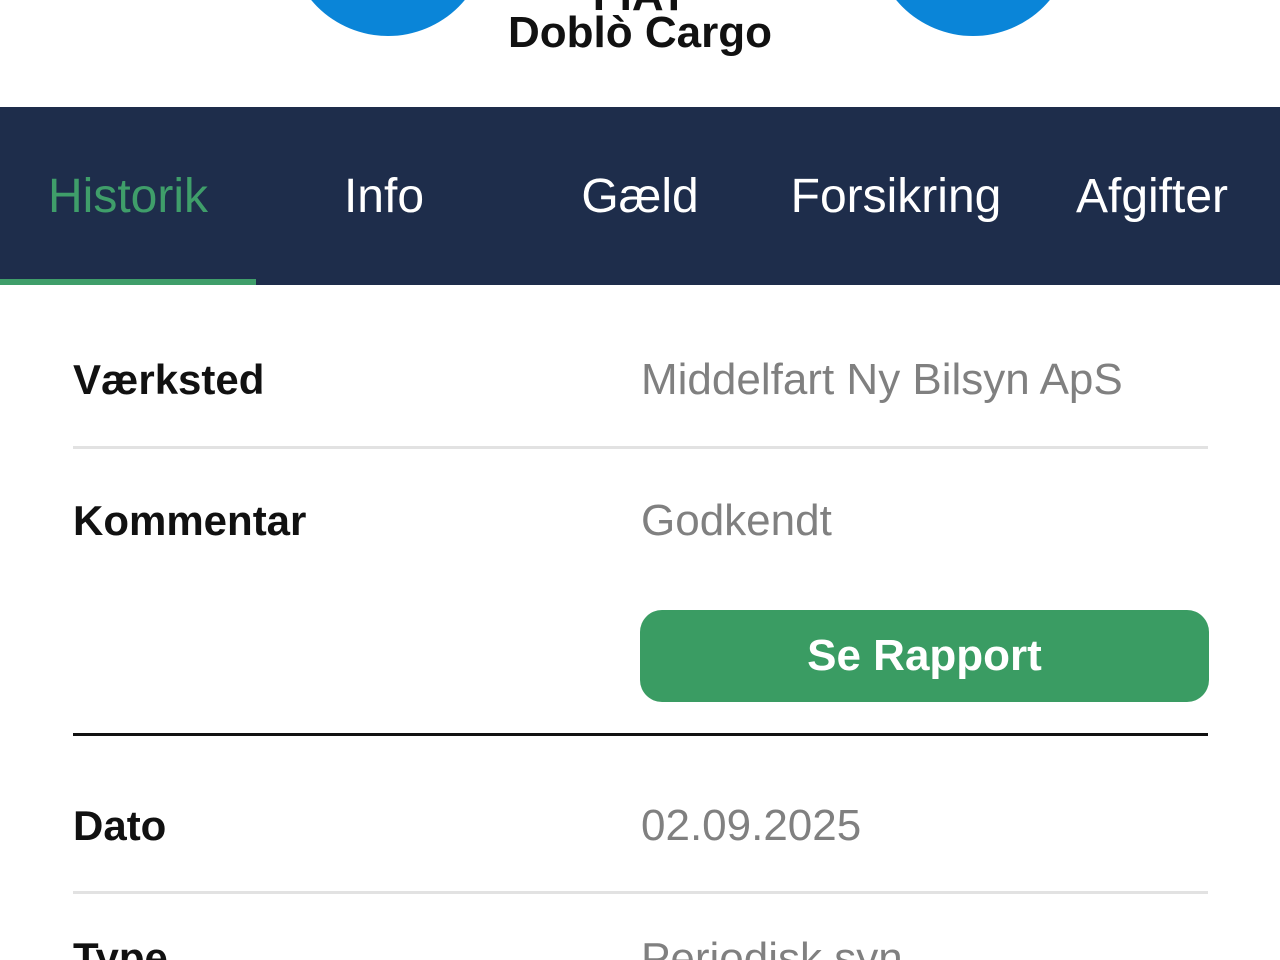  I want to click on tab-gaeld: Gæld, so click(640, 196).